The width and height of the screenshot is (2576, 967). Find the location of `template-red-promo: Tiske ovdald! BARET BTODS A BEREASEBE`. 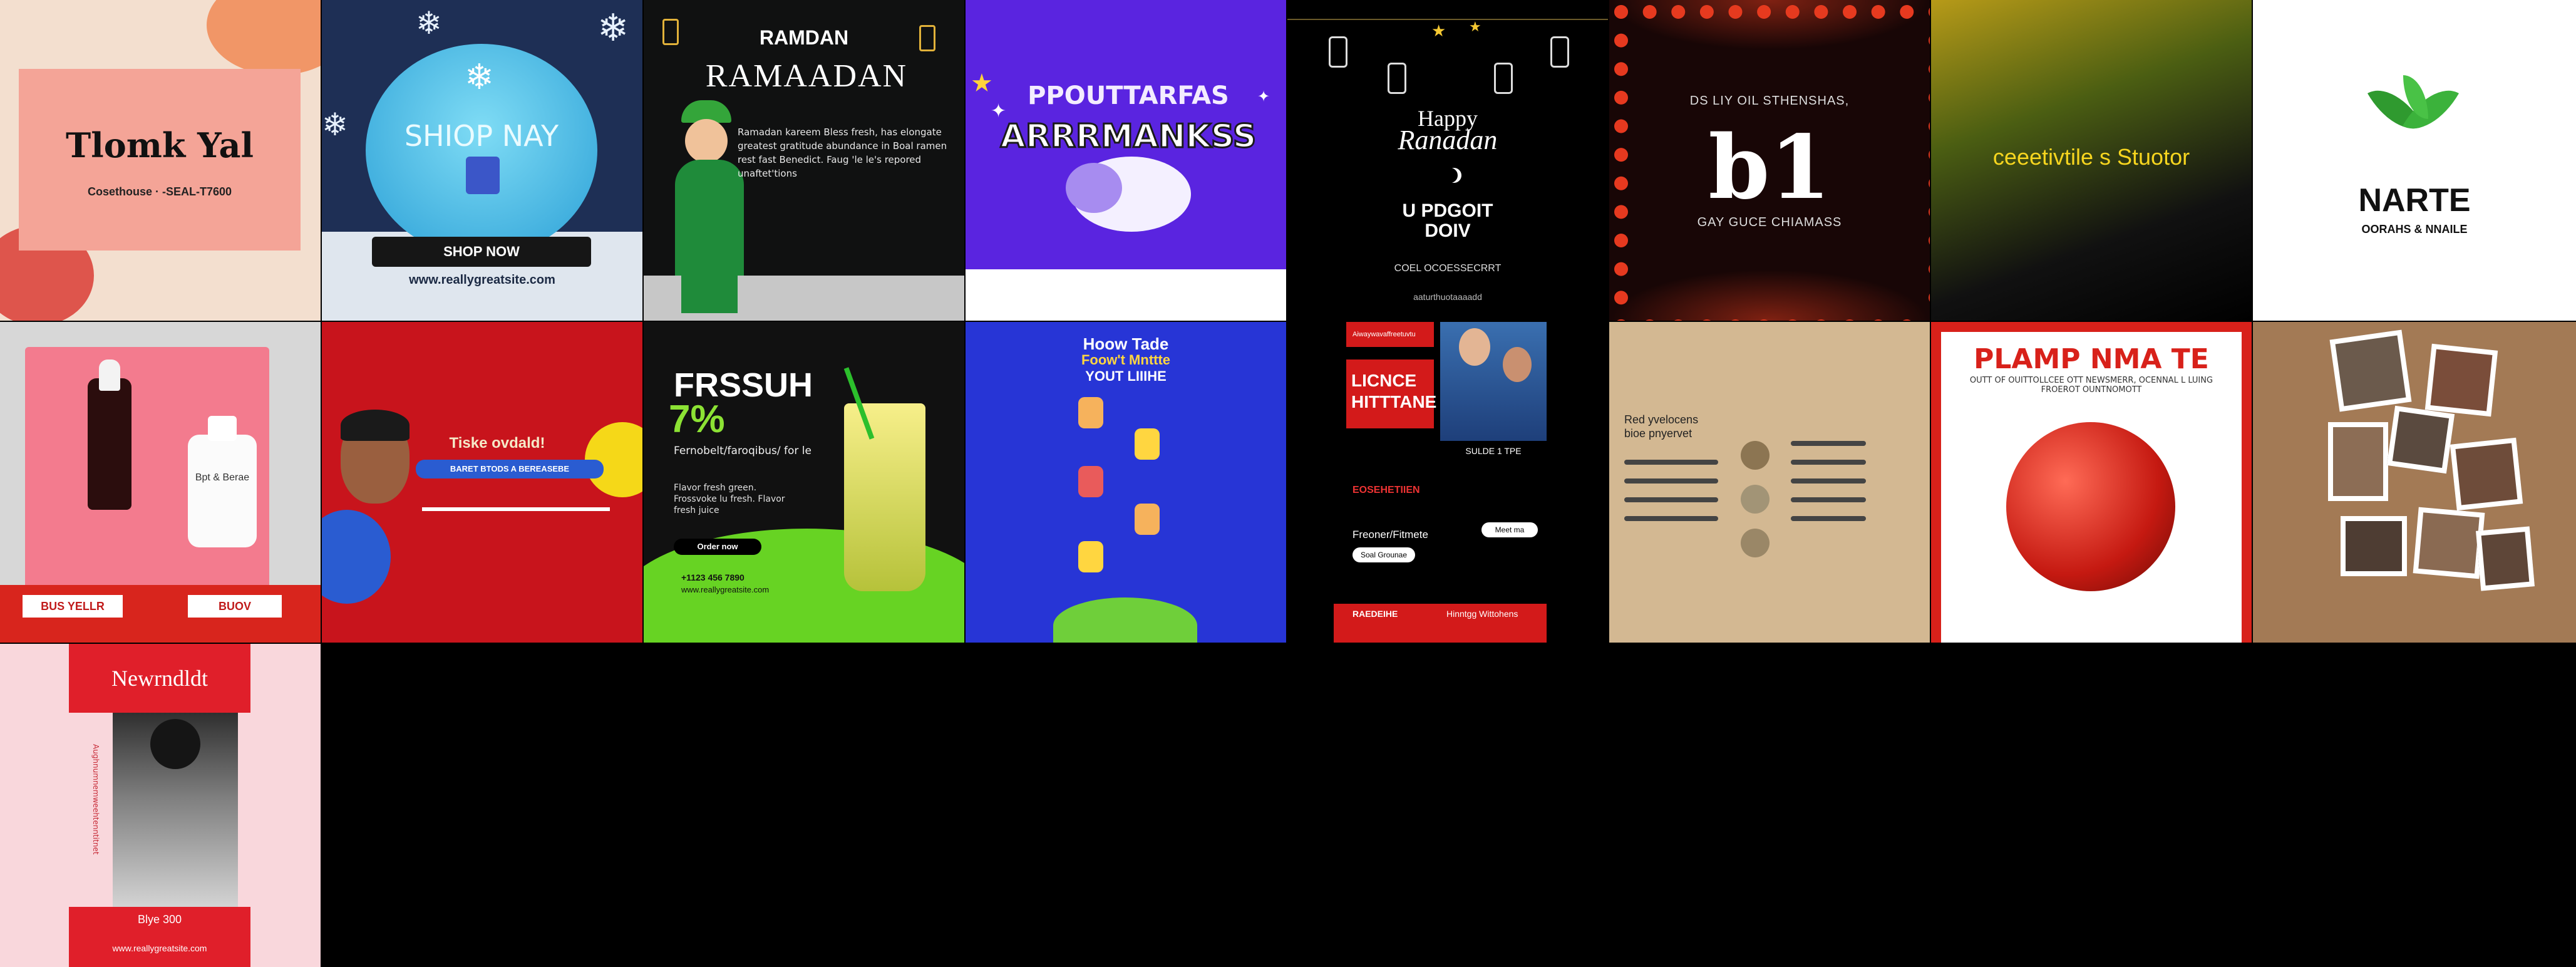

template-red-promo: Tiske ovdald! BARET BTODS A BEREASEBE is located at coordinates (482, 482).